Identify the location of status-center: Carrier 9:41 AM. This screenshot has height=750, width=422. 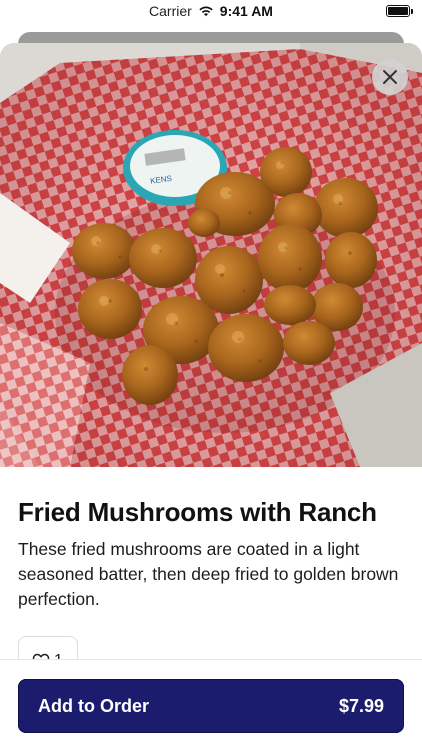
(211, 11).